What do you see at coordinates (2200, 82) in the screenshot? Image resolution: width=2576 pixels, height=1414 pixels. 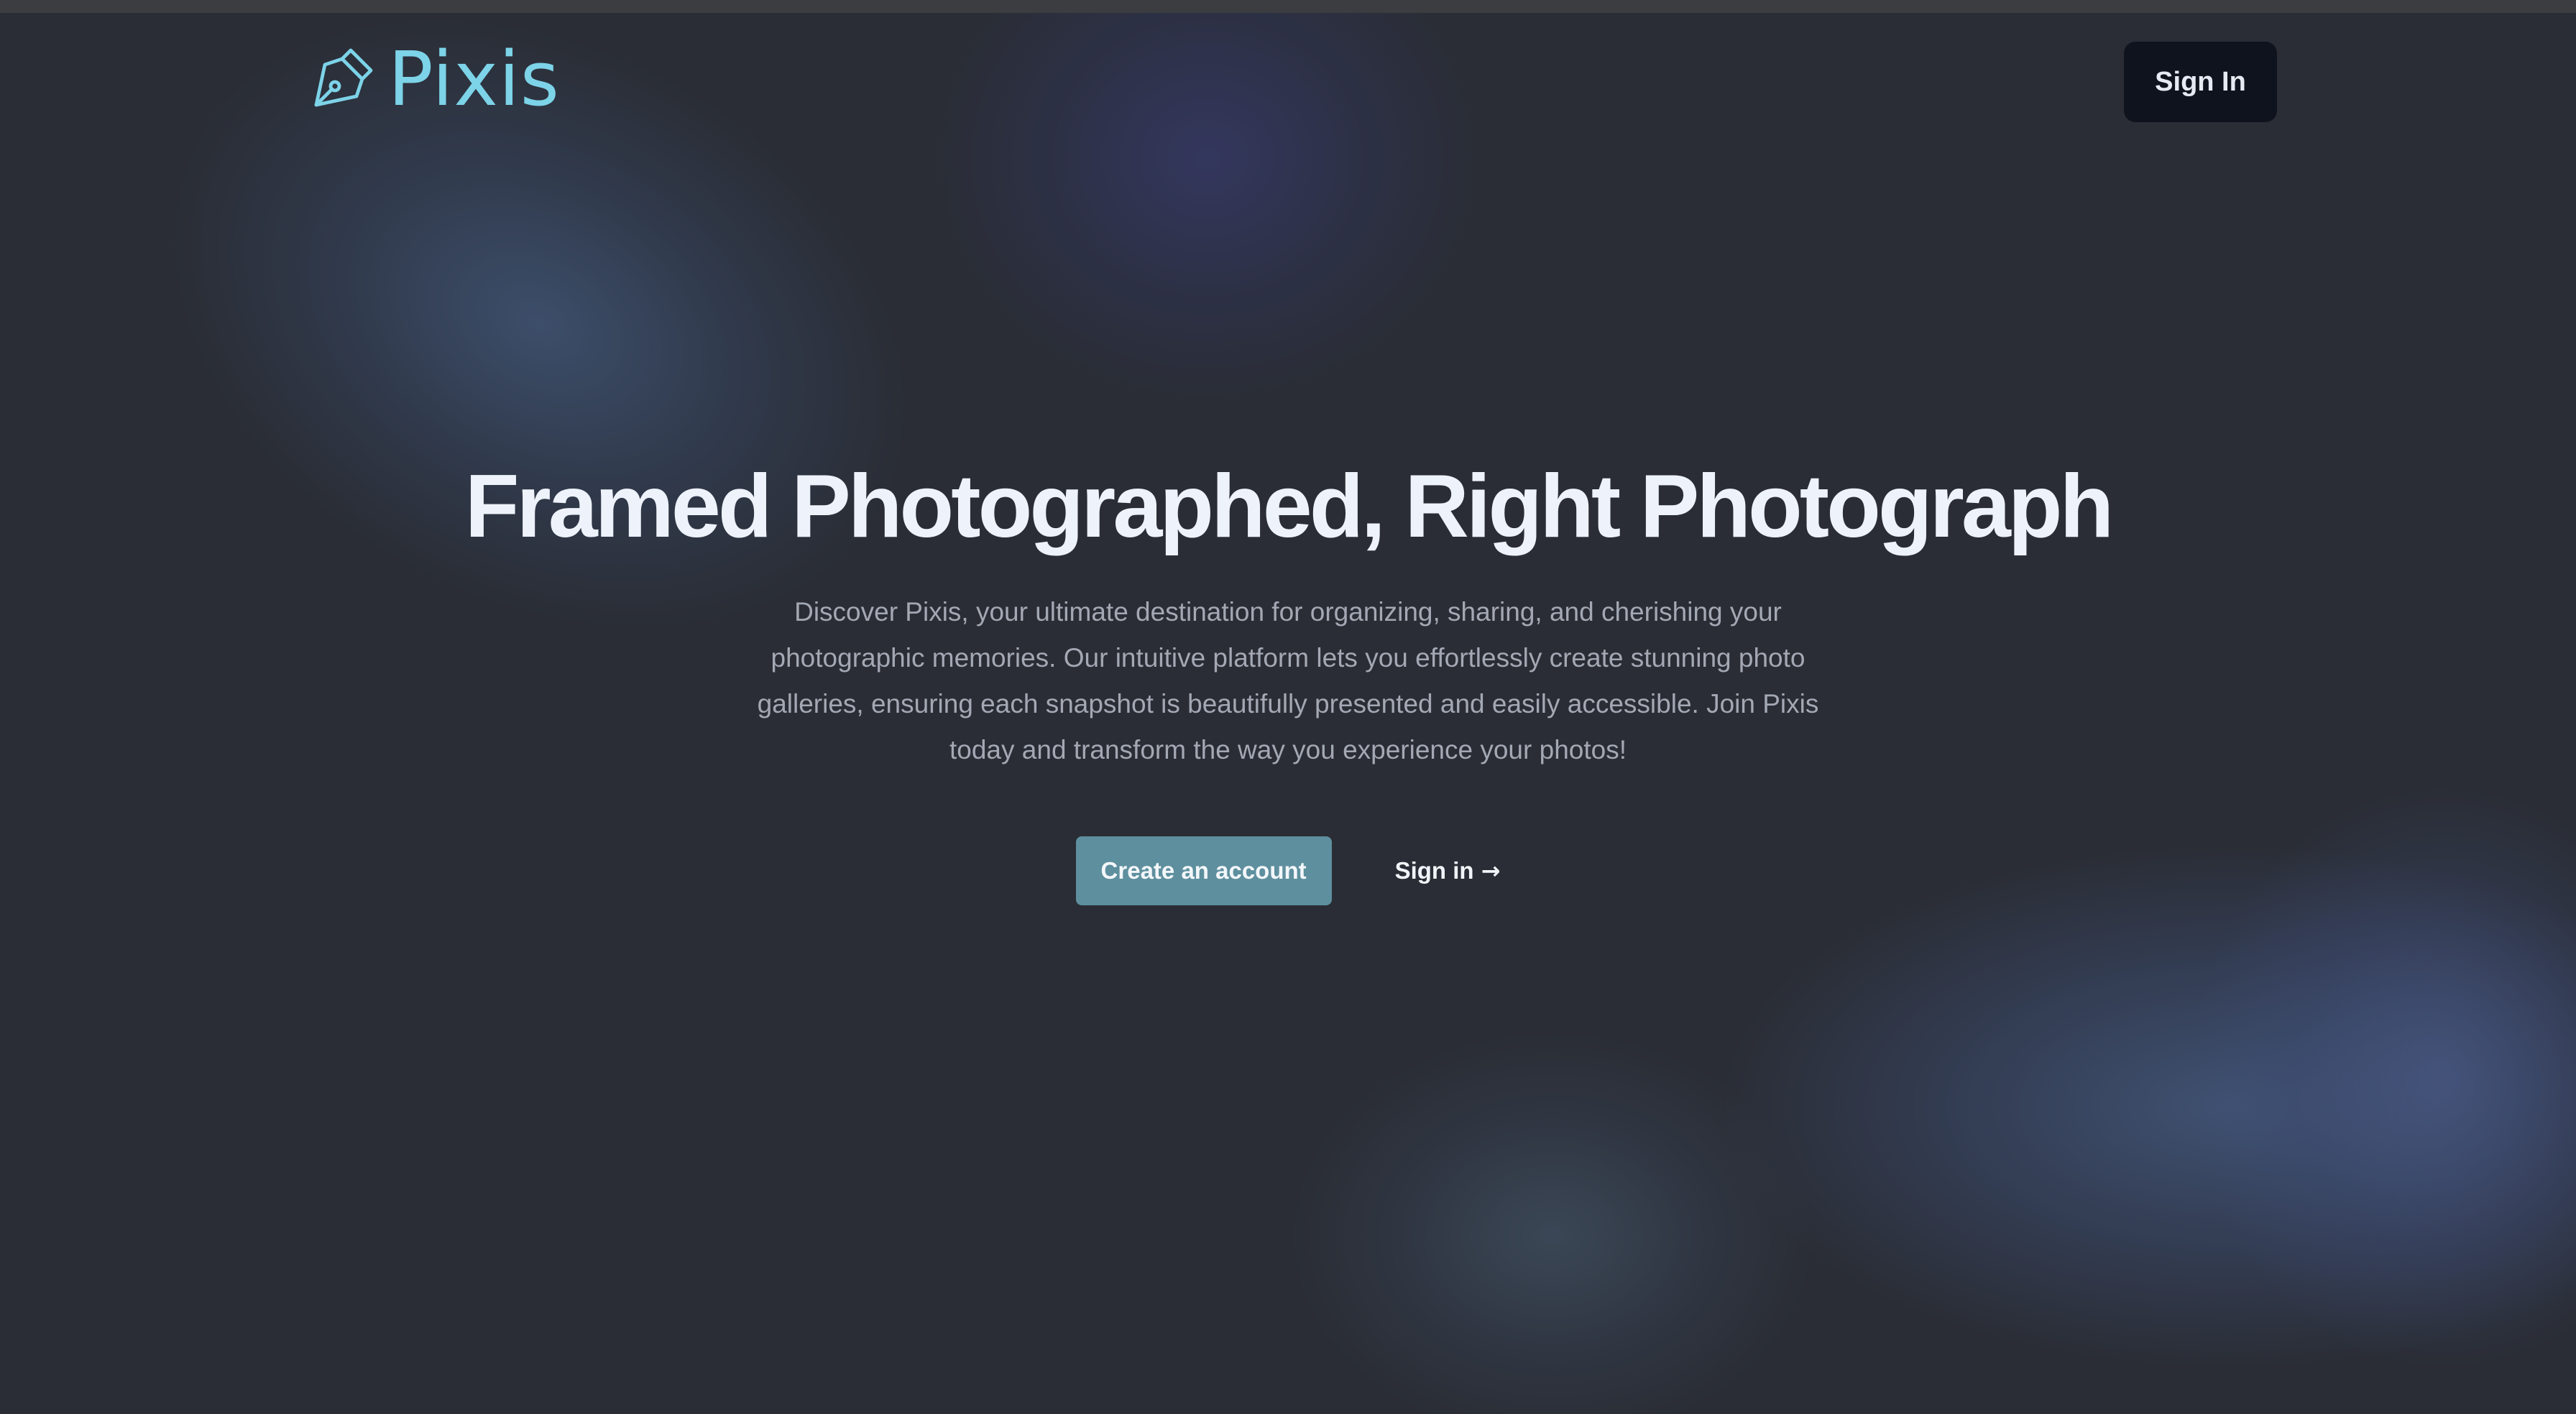 I see `header-sign-in-button: Sign In` at bounding box center [2200, 82].